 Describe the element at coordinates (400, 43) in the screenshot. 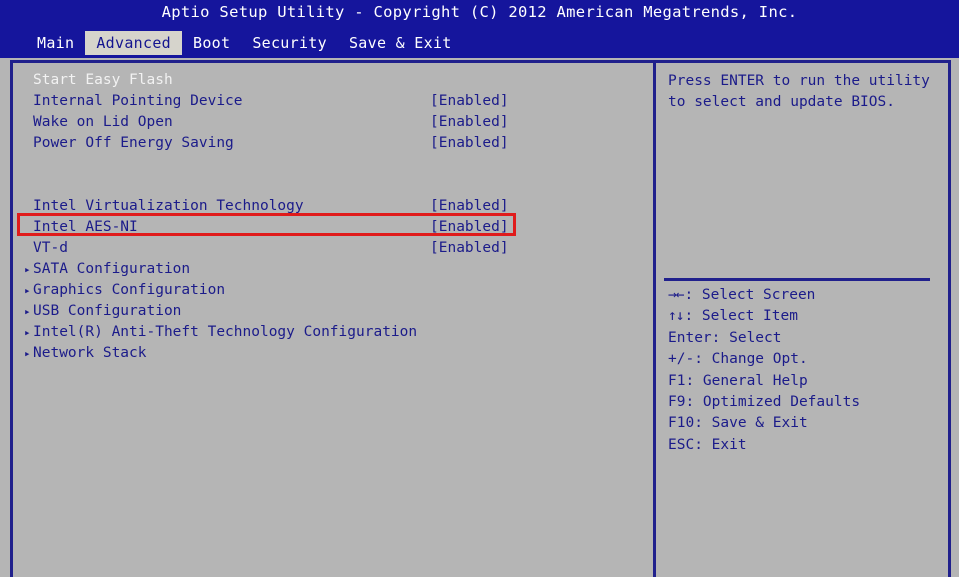

I see `tab-save-exit: Save & Exit` at that location.